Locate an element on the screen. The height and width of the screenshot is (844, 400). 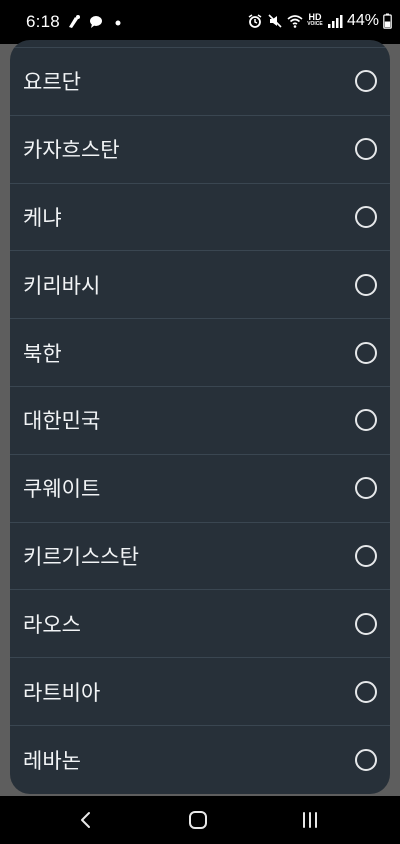
list-item: 라트비아 is located at coordinates (200, 692).